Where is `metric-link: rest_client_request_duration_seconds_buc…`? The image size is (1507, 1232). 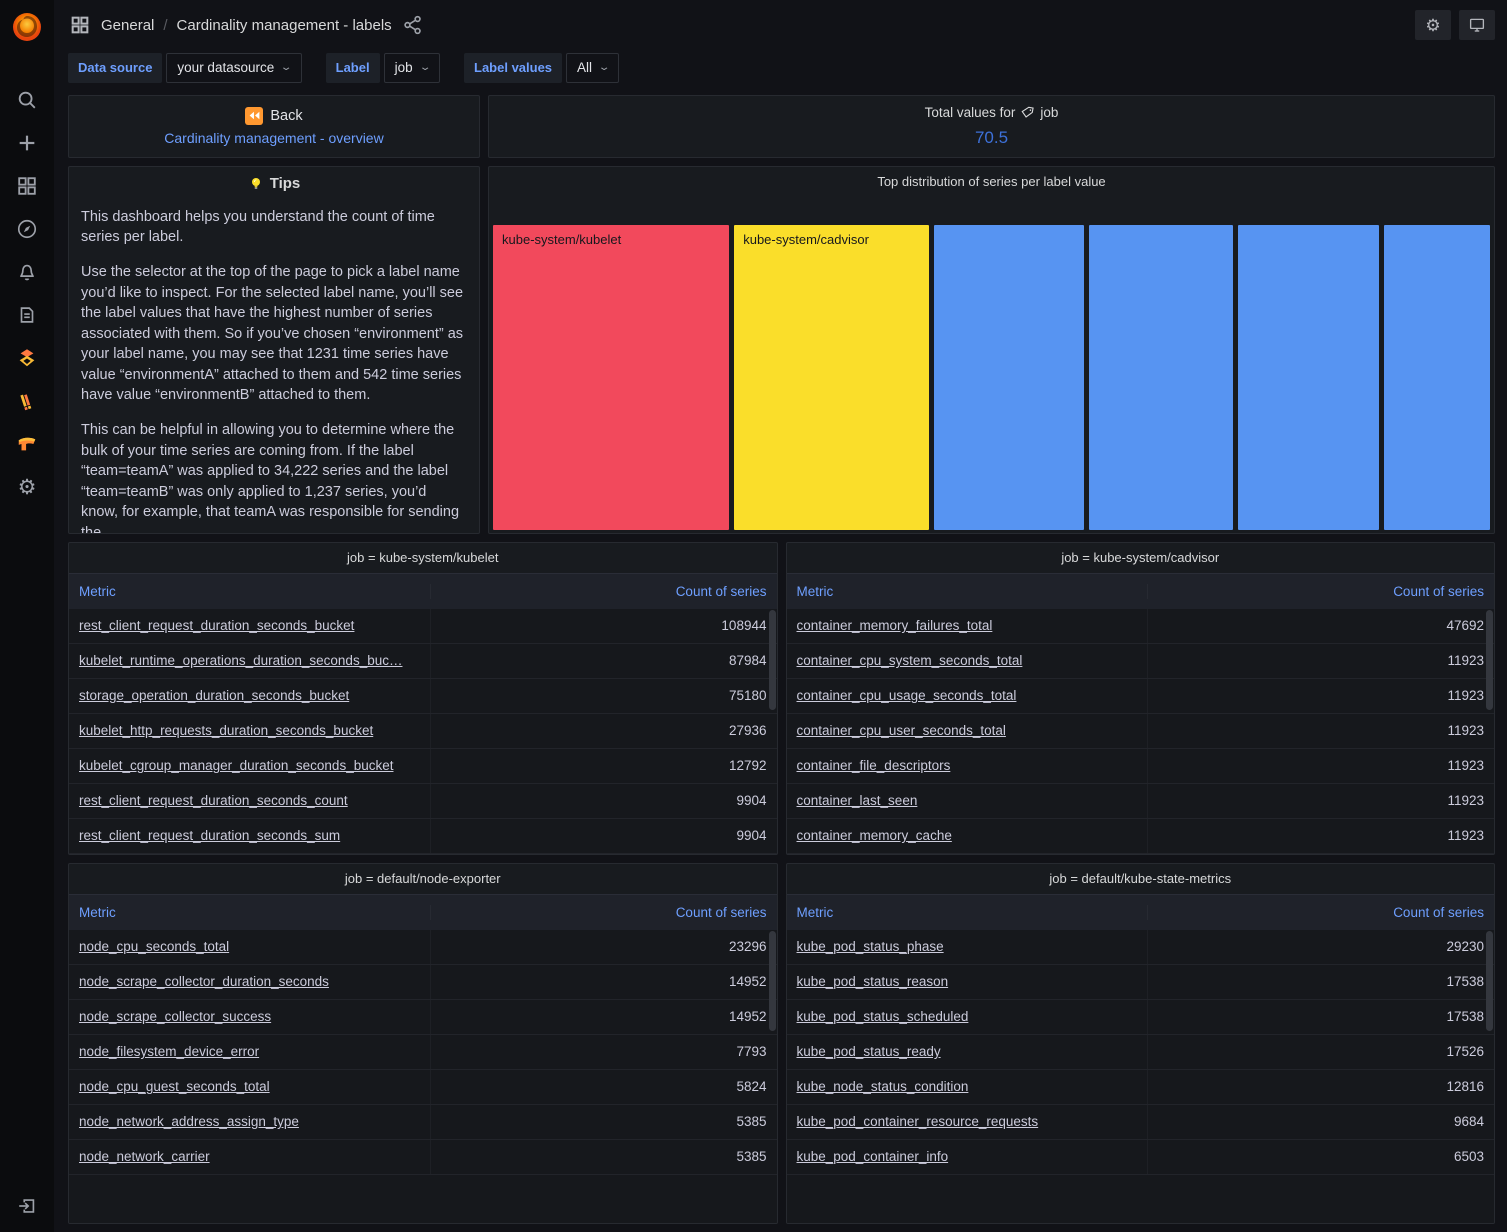 metric-link: rest_client_request_duration_seconds_buc… is located at coordinates (249, 625).